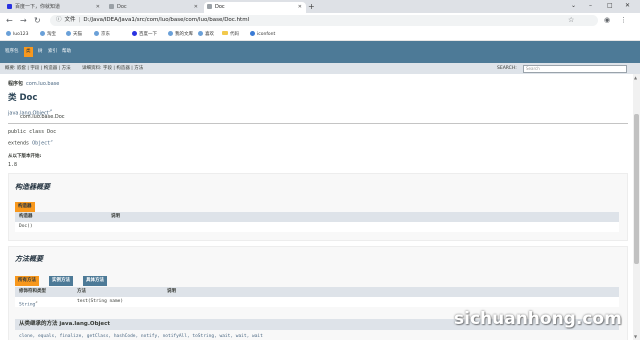 The image size is (640, 340). What do you see at coordinates (317, 217) in the screenshot?
I see `constructor-table-header: 构造器 说明` at bounding box center [317, 217].